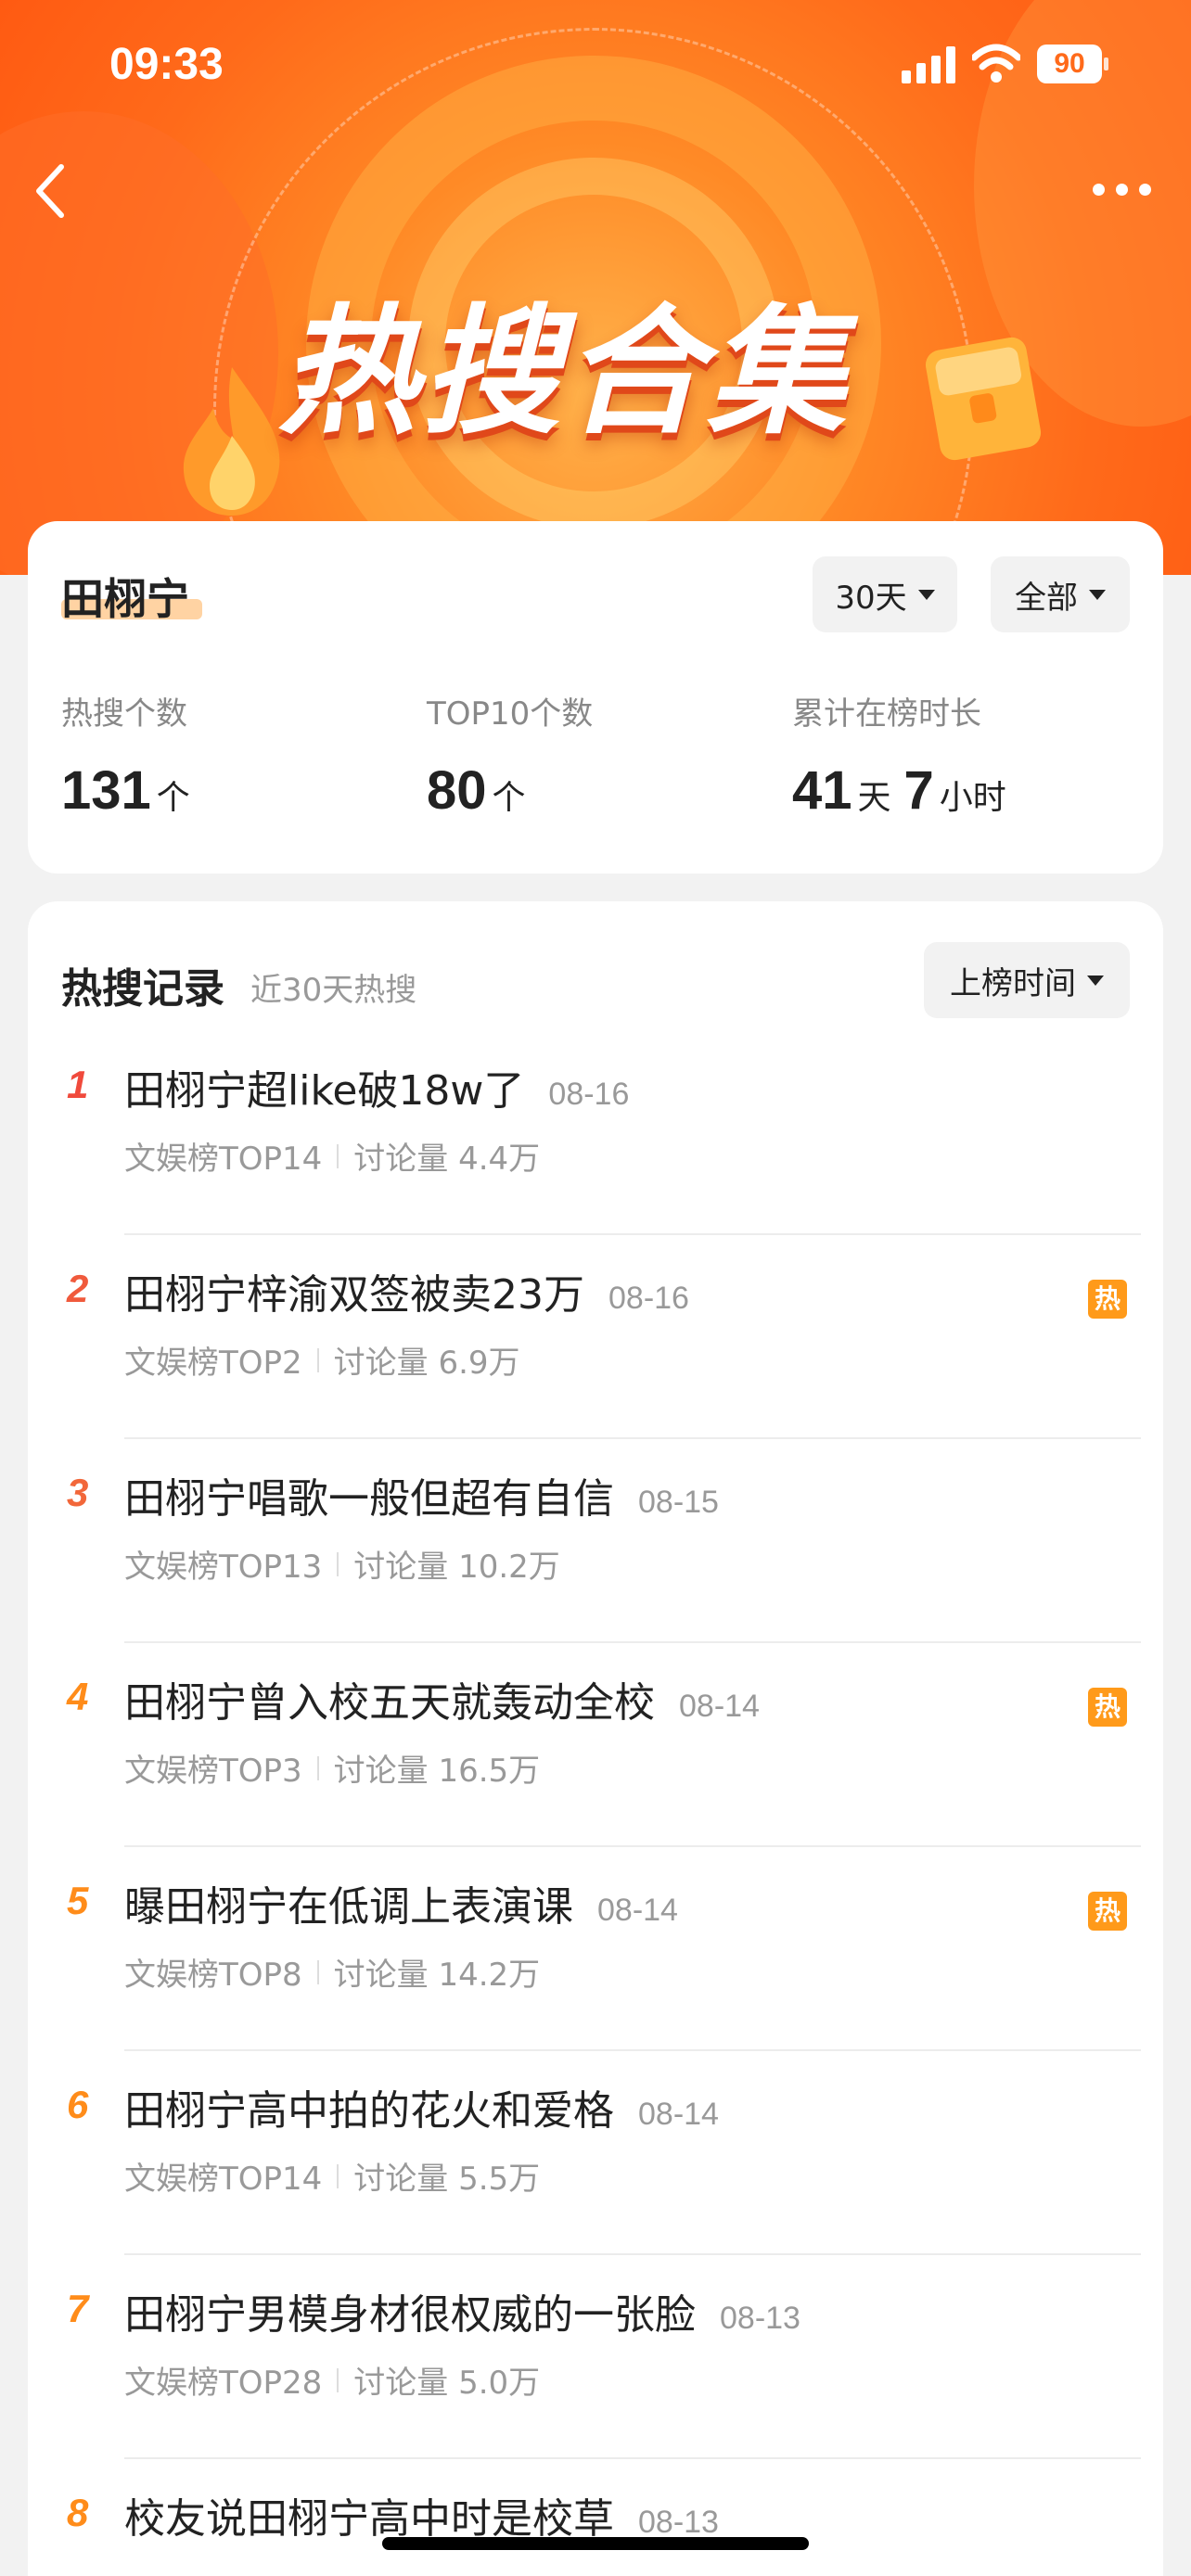 The image size is (1191, 2576). Describe the element at coordinates (332, 2380) in the screenshot. I see `item-meta: 文娱榜TOP28 讨论量 5.0万` at that location.